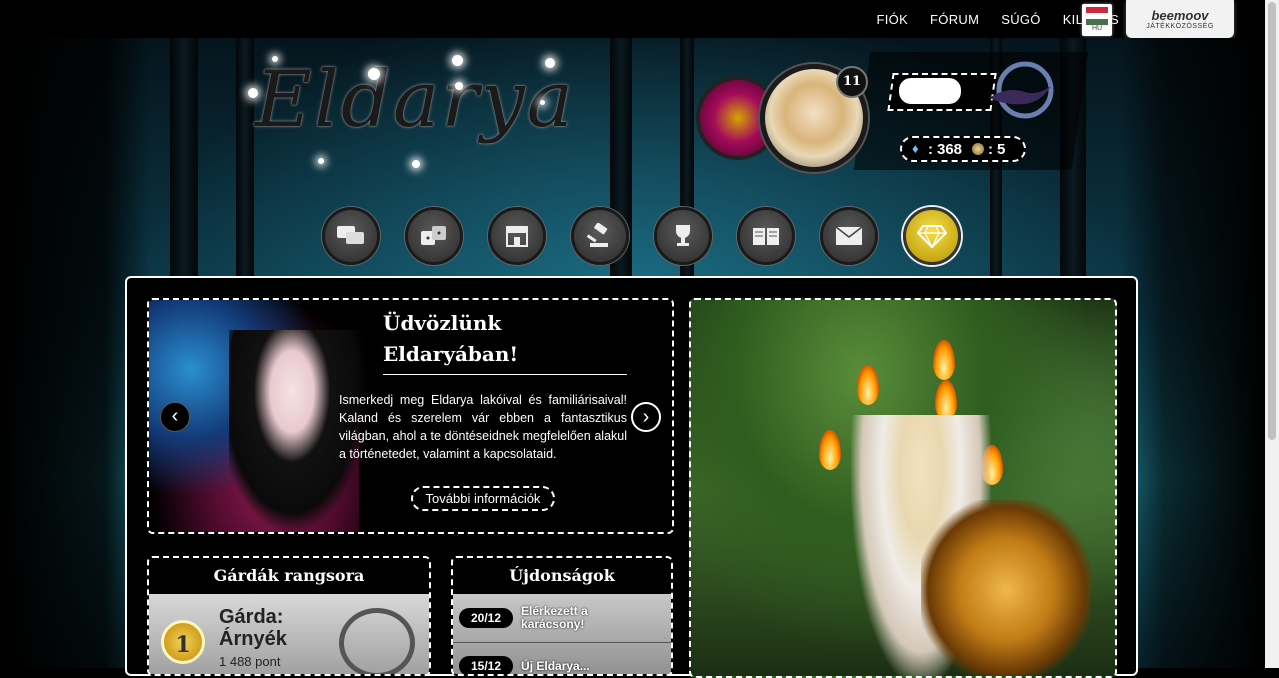 The height and width of the screenshot is (678, 1279). I want to click on language-code: HU, so click(1097, 28).